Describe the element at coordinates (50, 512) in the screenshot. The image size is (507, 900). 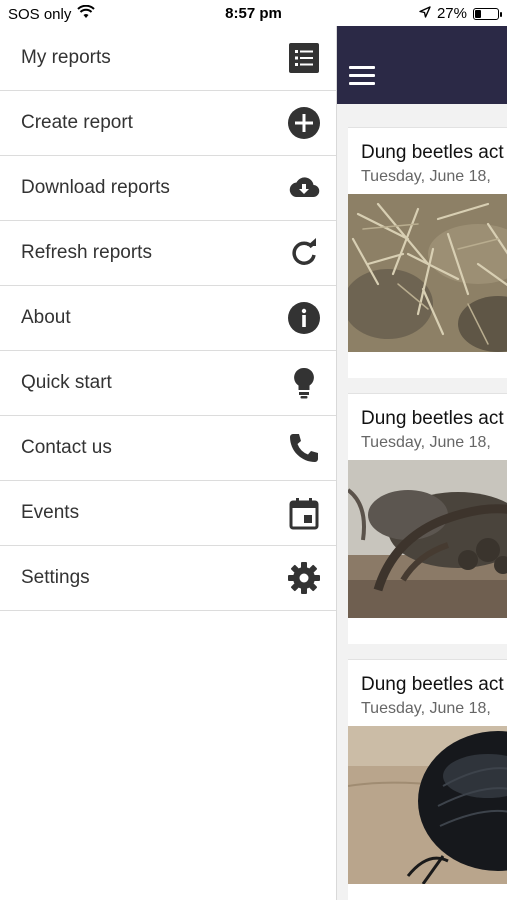
I see `menu-item-label: Events` at that location.